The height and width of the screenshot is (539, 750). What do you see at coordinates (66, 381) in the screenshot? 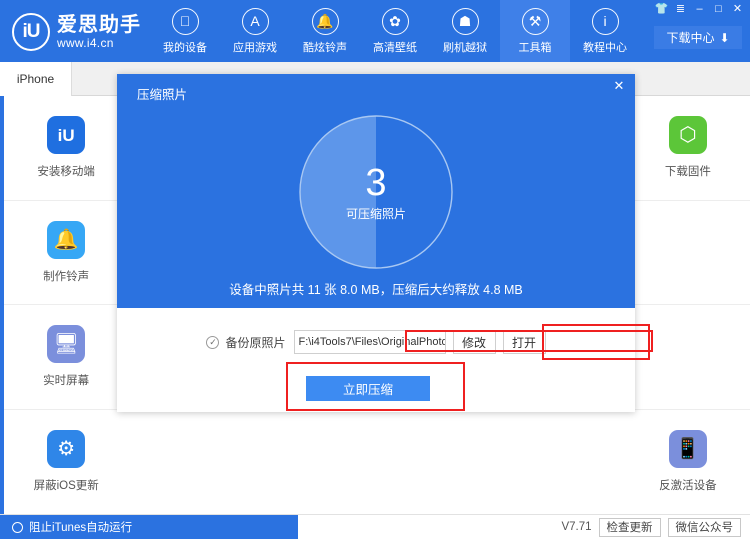
I see `tool-cell-label: 实时屏幕` at bounding box center [66, 381].